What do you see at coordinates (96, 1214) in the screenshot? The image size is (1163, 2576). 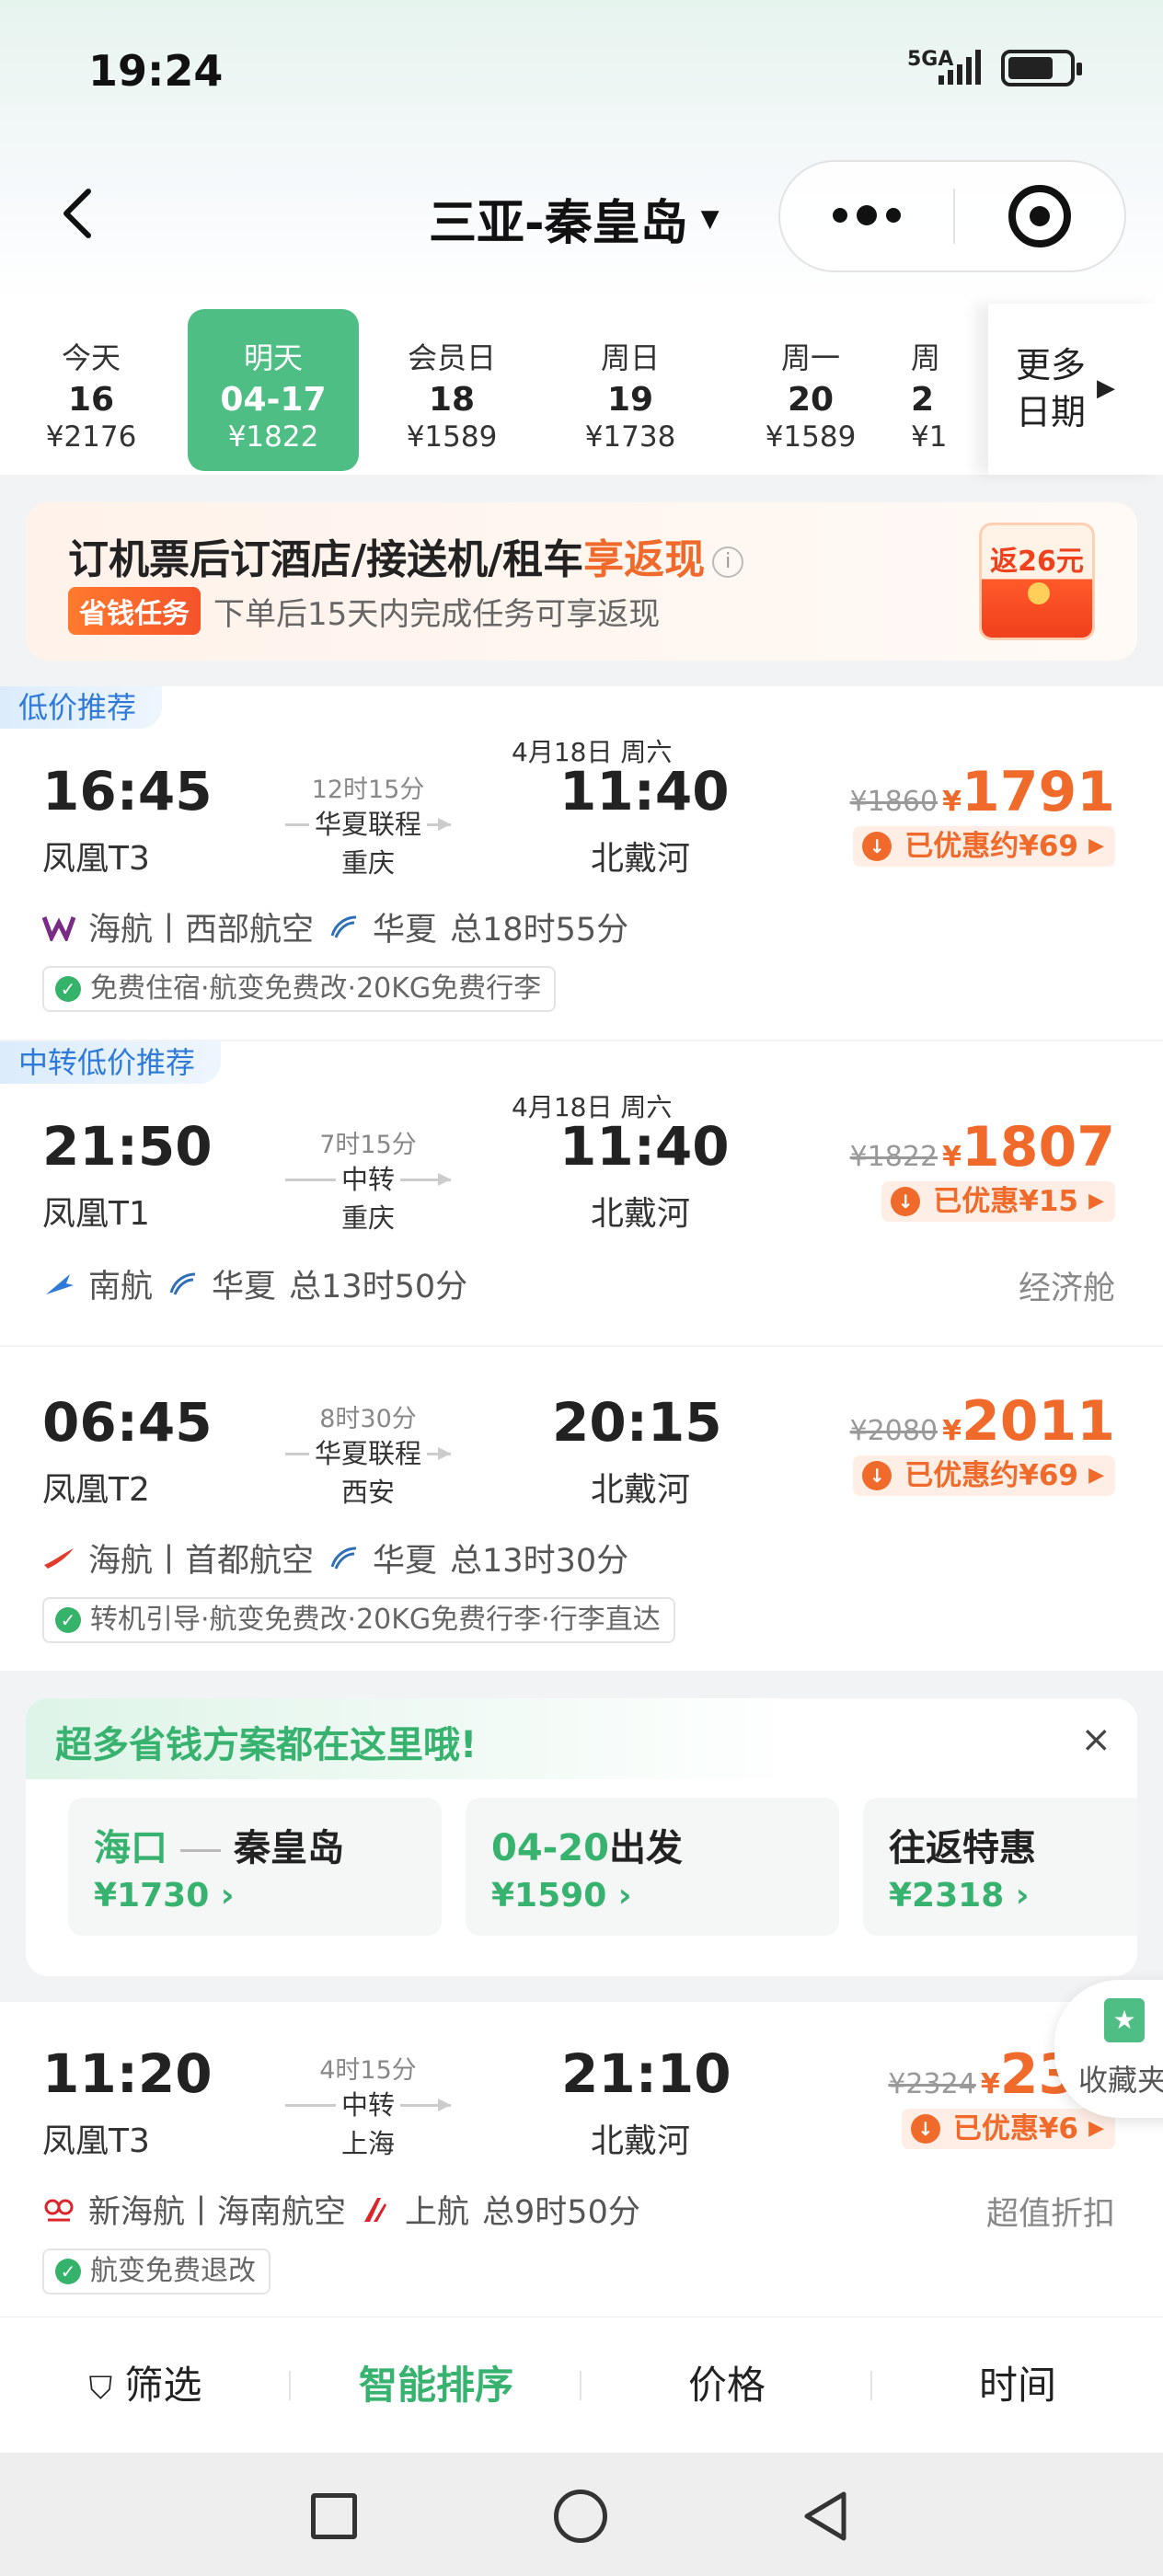 I see `departure-airport: 凤凰T1` at bounding box center [96, 1214].